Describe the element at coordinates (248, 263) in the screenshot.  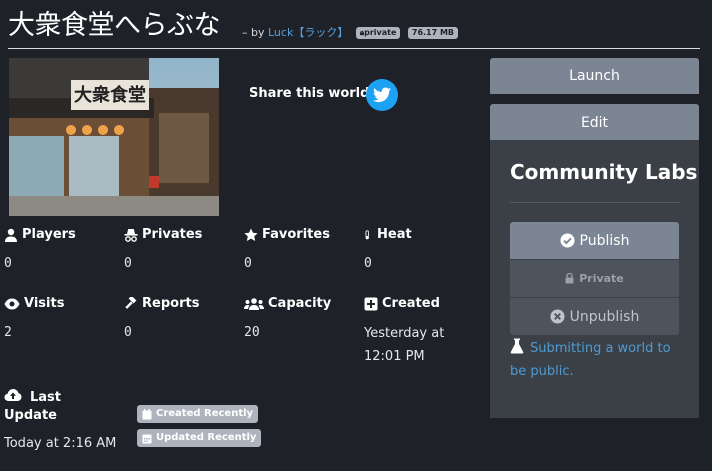
I see `stat-favorites-value: 0` at that location.